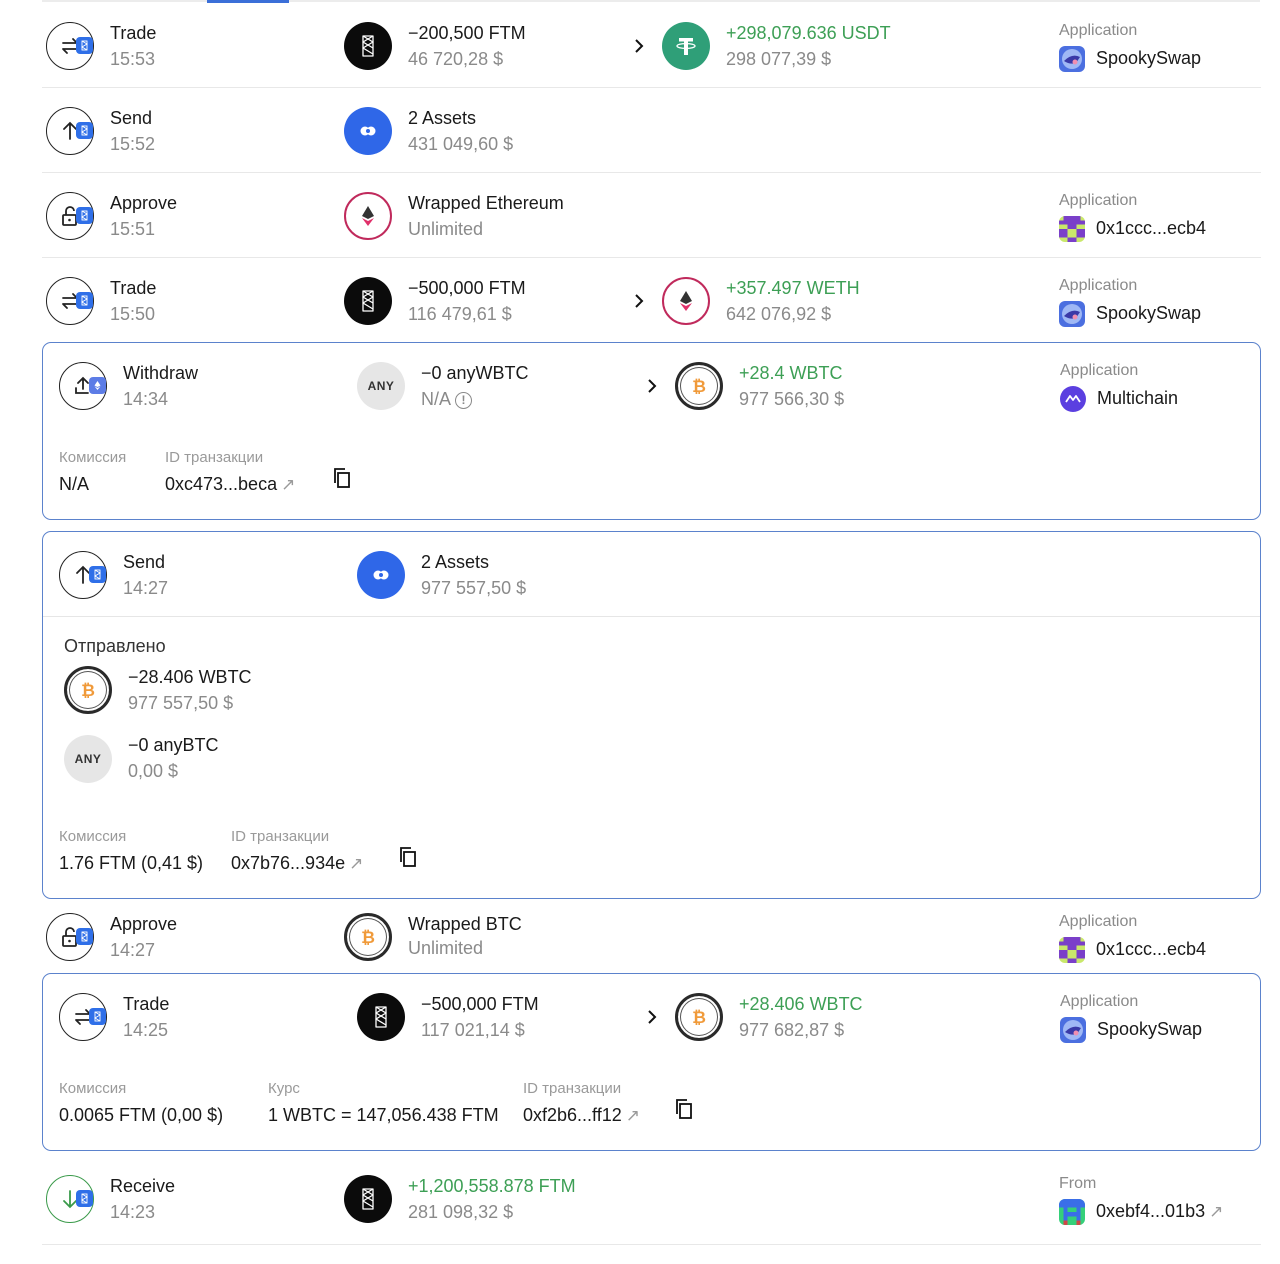 The height and width of the screenshot is (1264, 1280). I want to click on tx-id-value: 0xc473...beca, so click(221, 484).